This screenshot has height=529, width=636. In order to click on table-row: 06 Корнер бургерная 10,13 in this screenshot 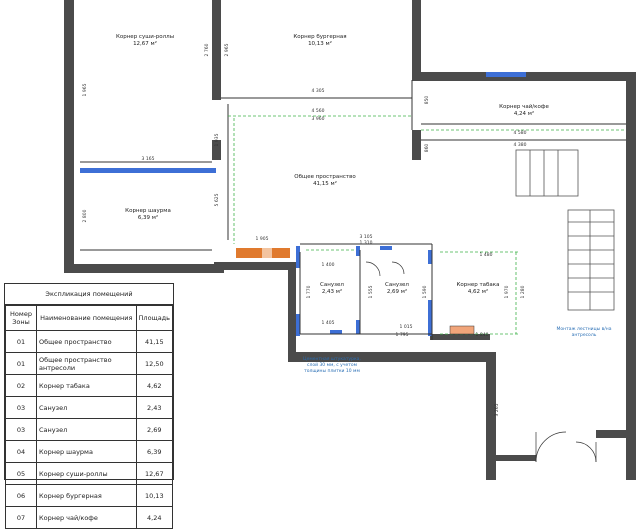, I will do `click(89, 495)`.